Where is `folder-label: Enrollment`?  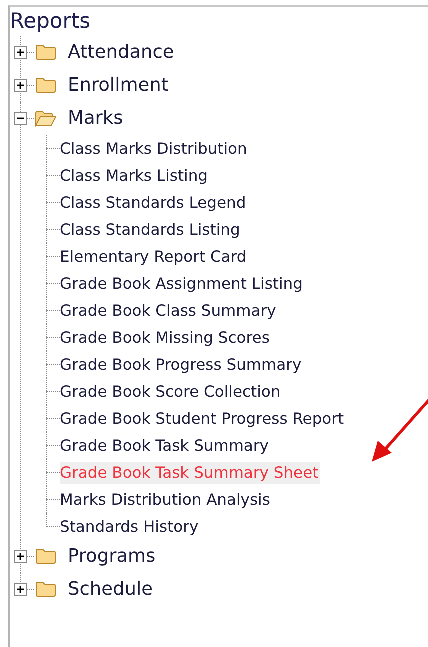 folder-label: Enrollment is located at coordinates (118, 85).